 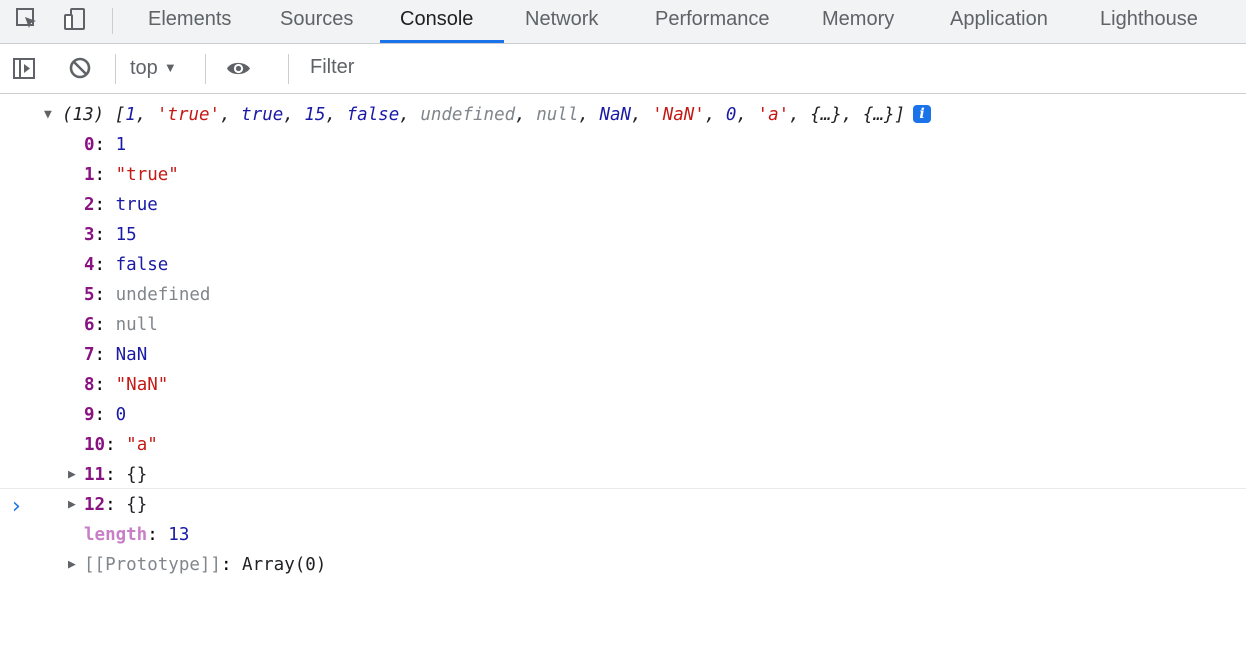 What do you see at coordinates (83, 115) in the screenshot?
I see `array-length-label: (13)` at bounding box center [83, 115].